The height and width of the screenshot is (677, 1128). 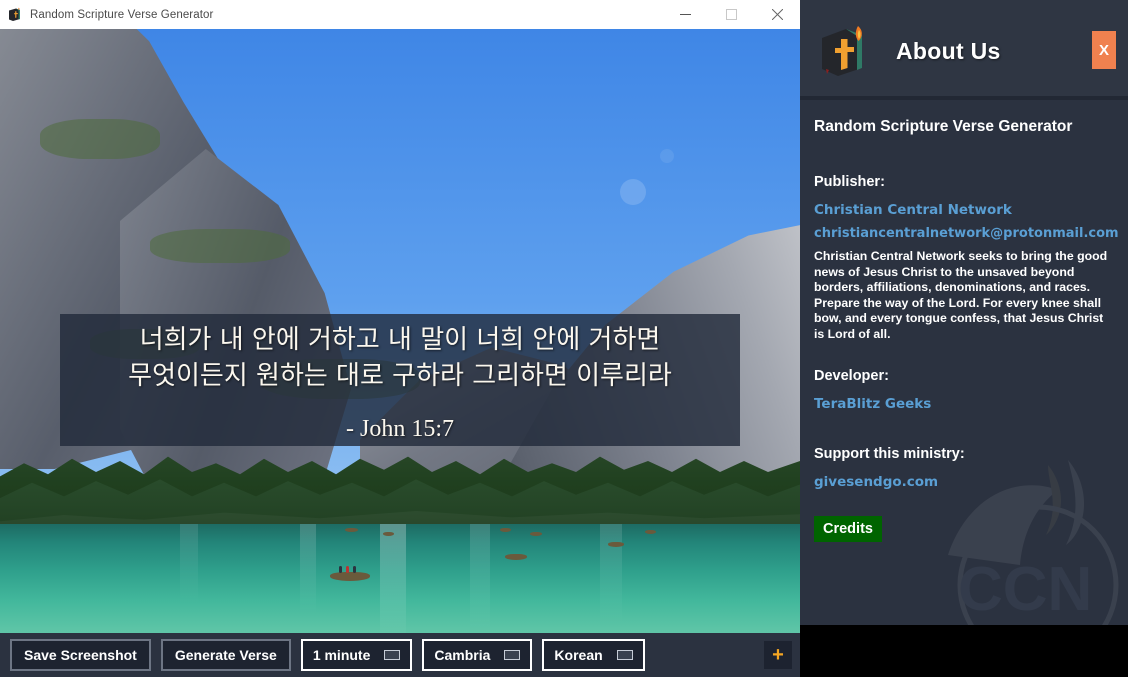 I want to click on header-divider, so click(x=964, y=98).